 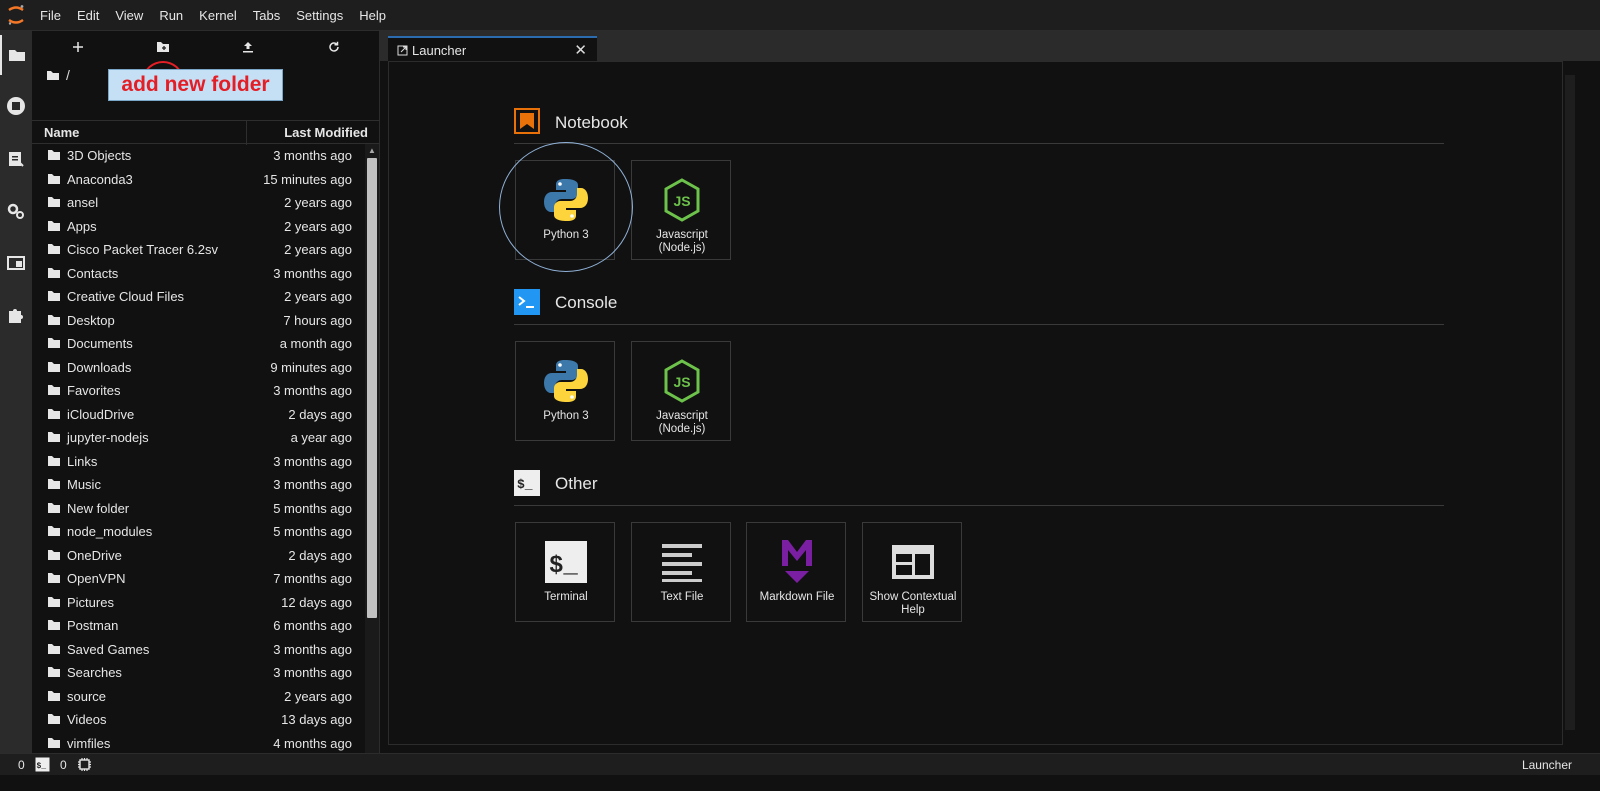 What do you see at coordinates (16, 55) in the screenshot?
I see `file-browser-tab` at bounding box center [16, 55].